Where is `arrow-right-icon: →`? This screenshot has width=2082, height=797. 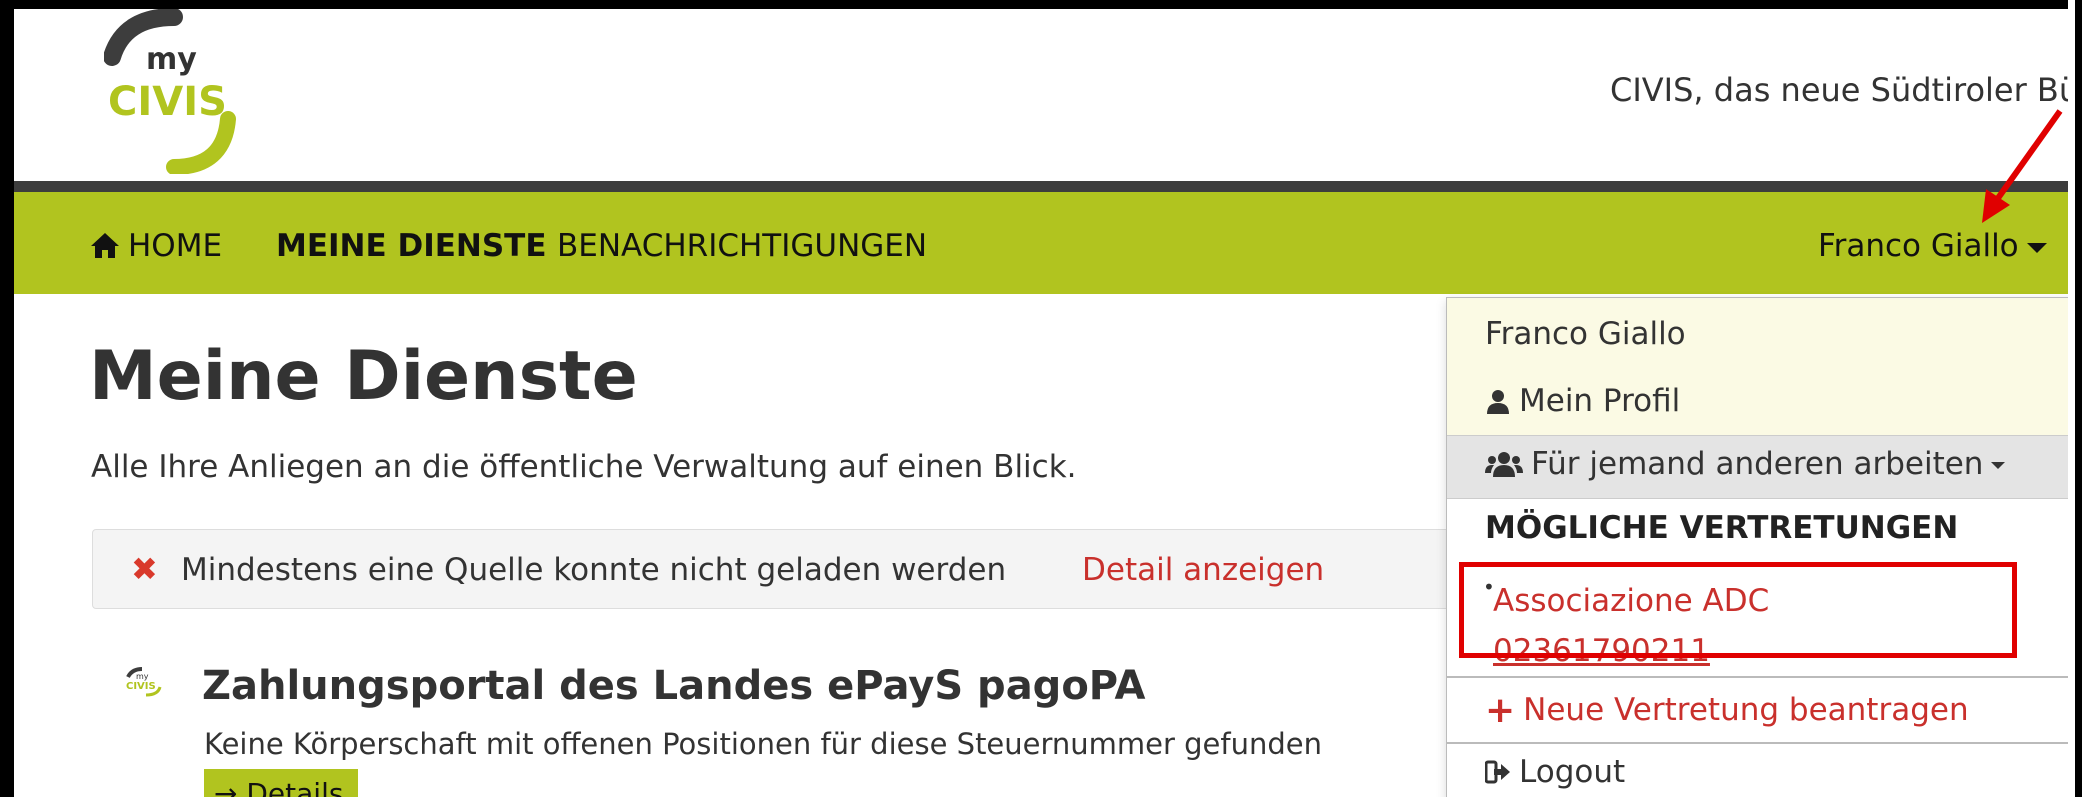 arrow-right-icon: → is located at coordinates (230, 787).